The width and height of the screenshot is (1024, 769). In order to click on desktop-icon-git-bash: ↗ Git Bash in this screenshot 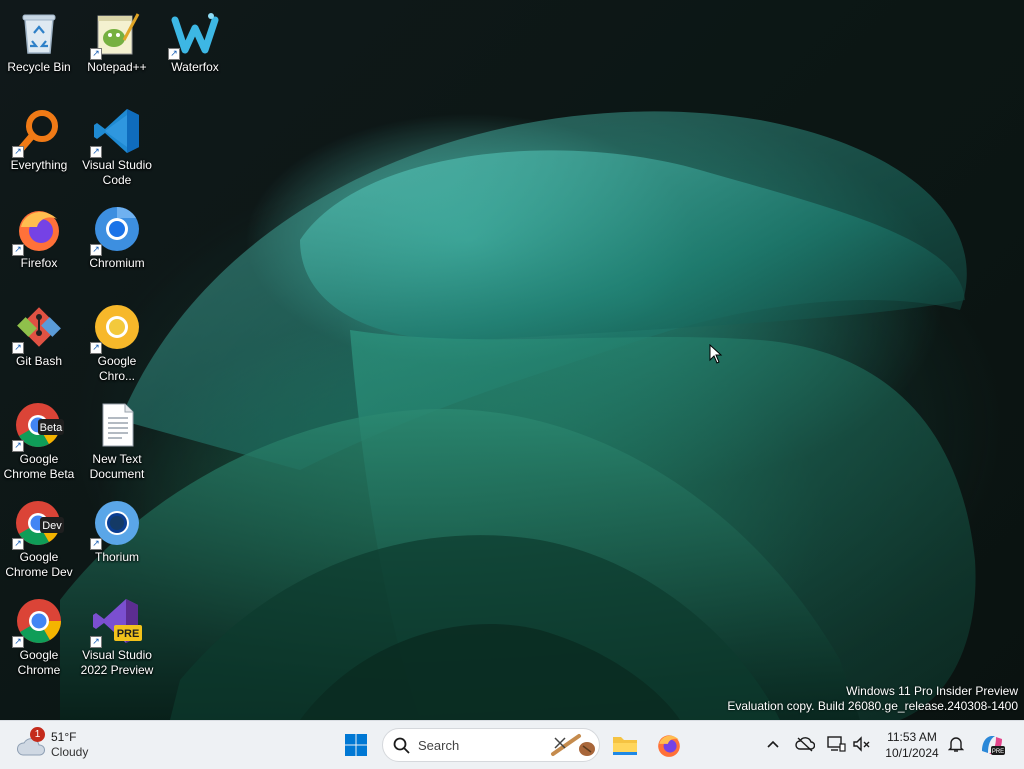, I will do `click(39, 332)`.